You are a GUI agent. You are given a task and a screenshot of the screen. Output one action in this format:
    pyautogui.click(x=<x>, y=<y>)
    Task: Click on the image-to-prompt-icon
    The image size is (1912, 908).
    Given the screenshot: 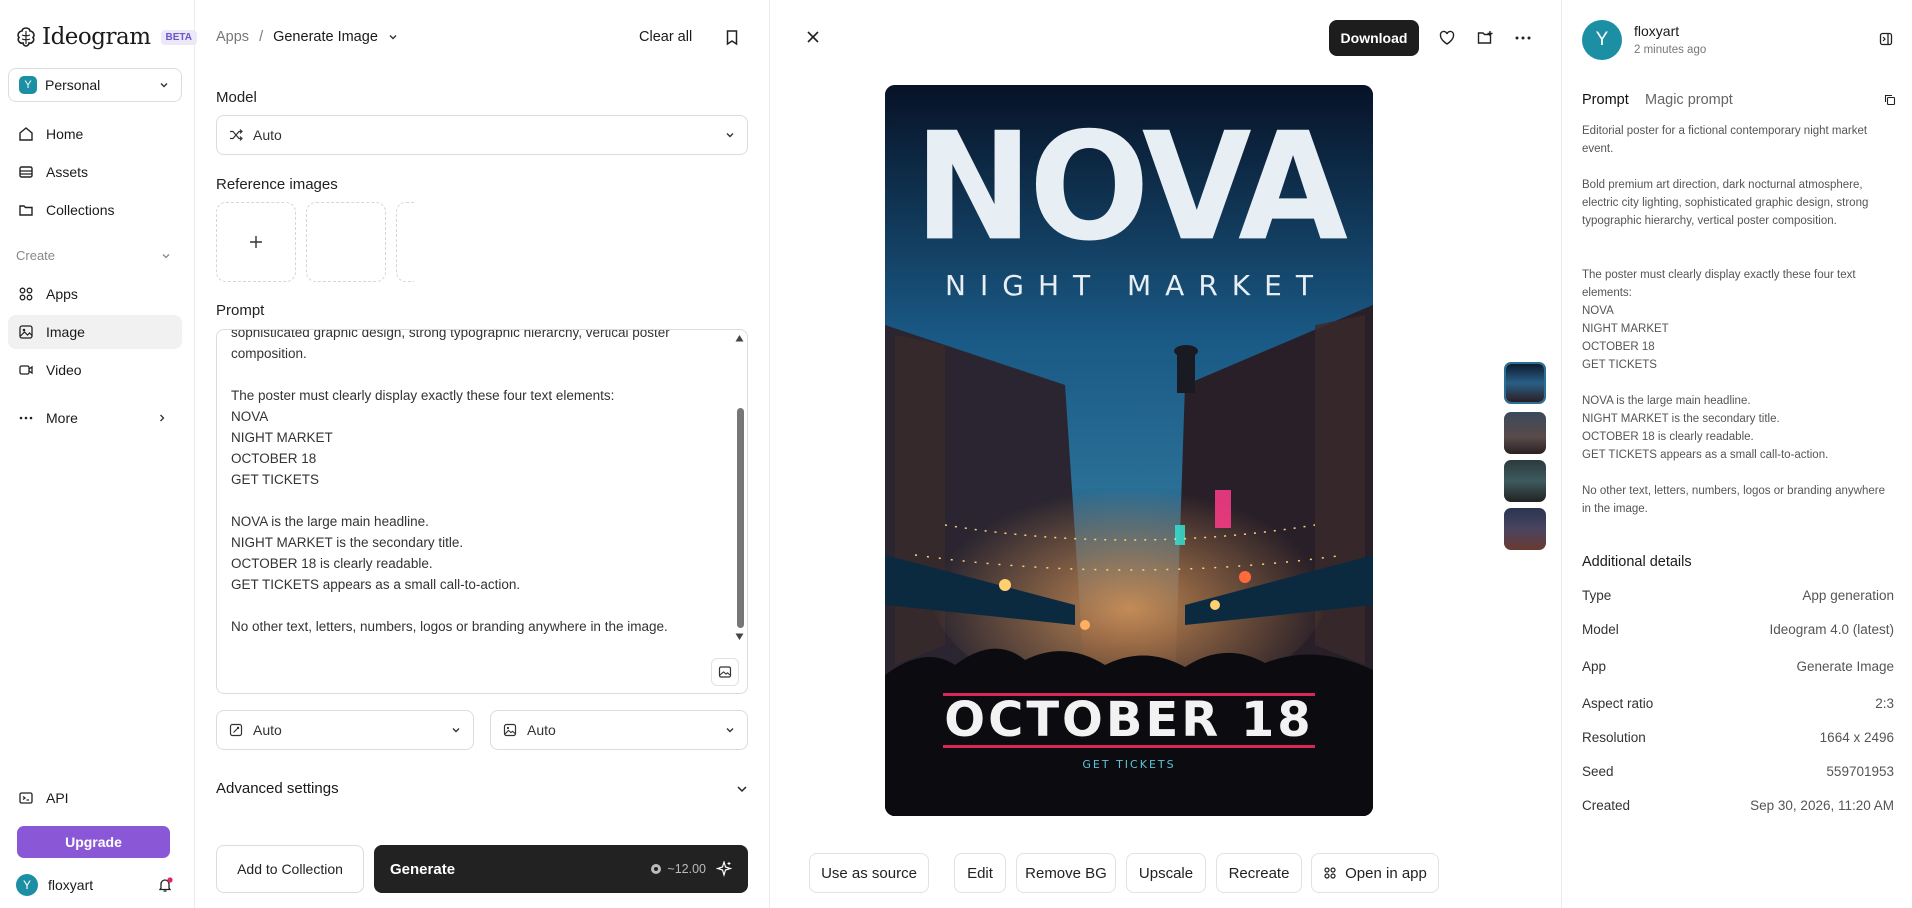 What is the action you would take?
    pyautogui.click(x=725, y=672)
    